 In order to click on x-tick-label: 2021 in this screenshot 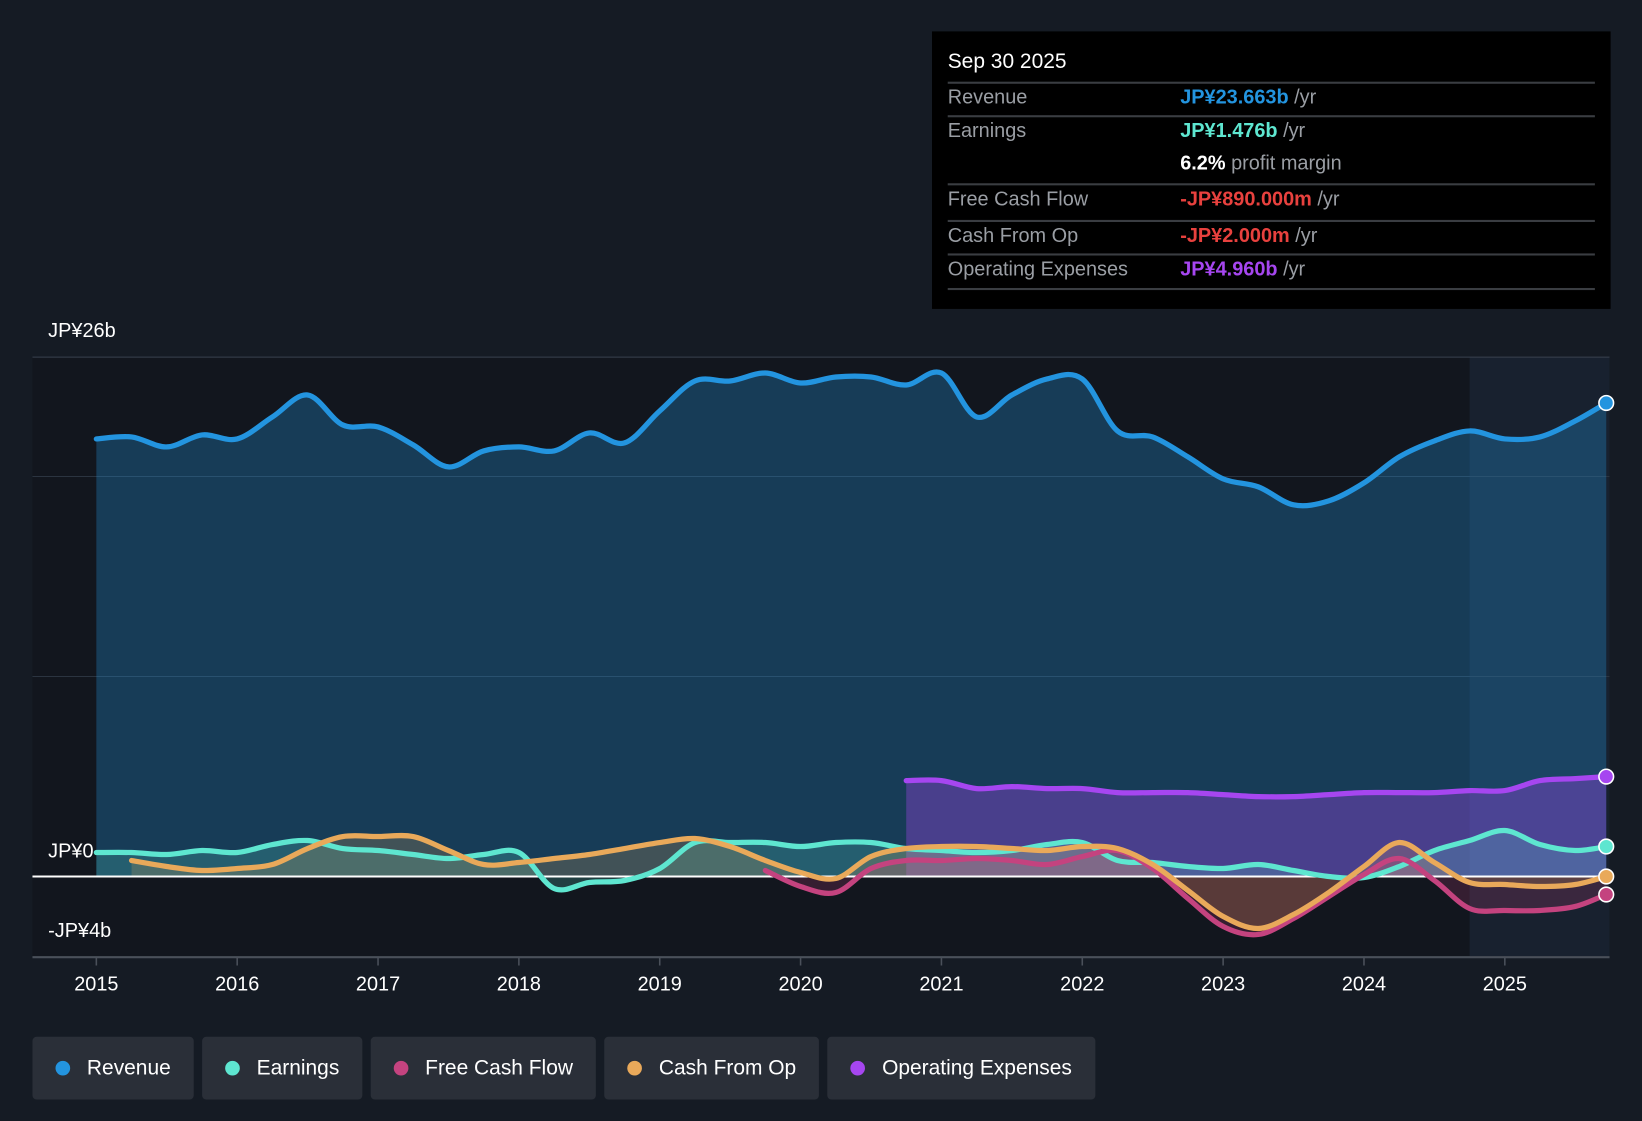, I will do `click(941, 985)`.